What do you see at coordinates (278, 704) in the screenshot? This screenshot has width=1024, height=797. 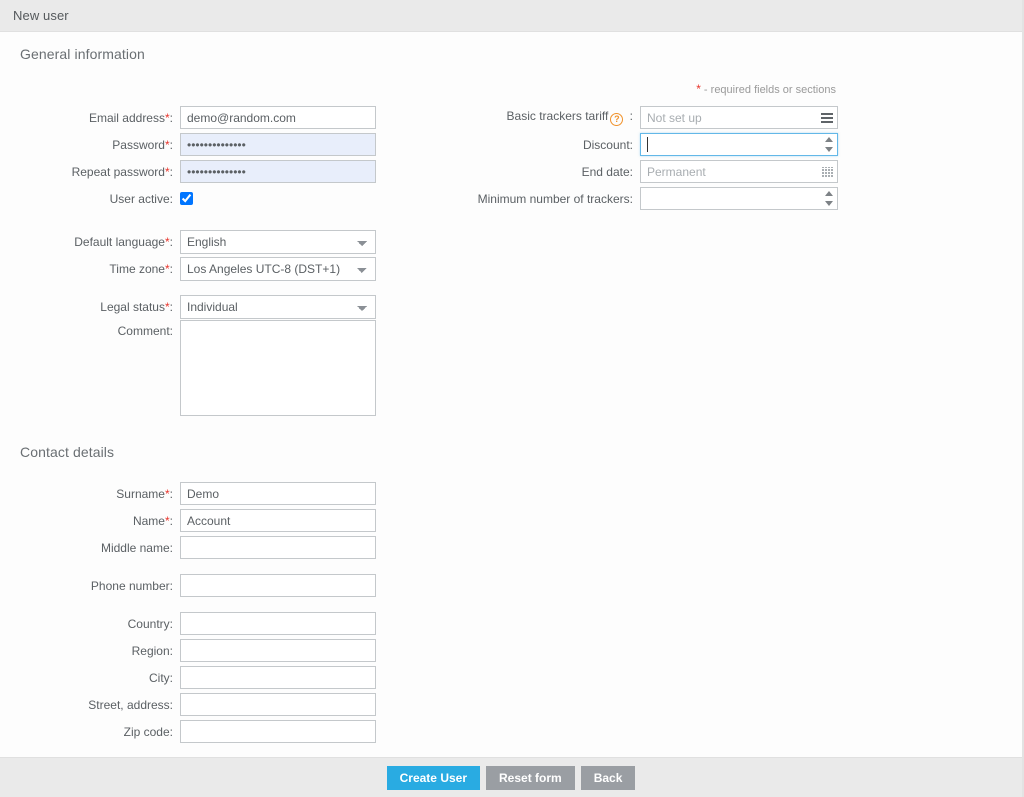 I see `street-input` at bounding box center [278, 704].